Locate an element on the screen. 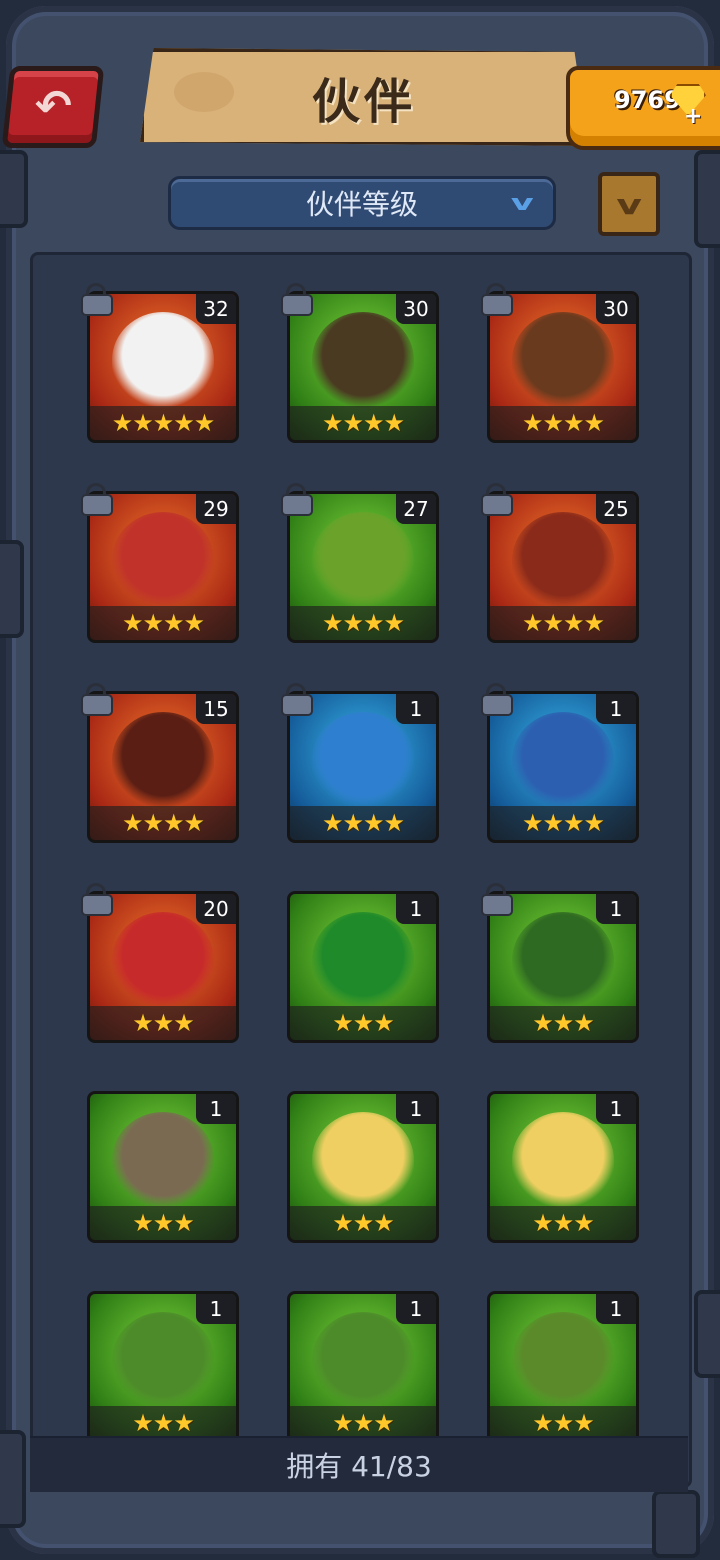 Image resolution: width=720 pixels, height=1560 pixels. gem-count: 9769 is located at coordinates (647, 100).